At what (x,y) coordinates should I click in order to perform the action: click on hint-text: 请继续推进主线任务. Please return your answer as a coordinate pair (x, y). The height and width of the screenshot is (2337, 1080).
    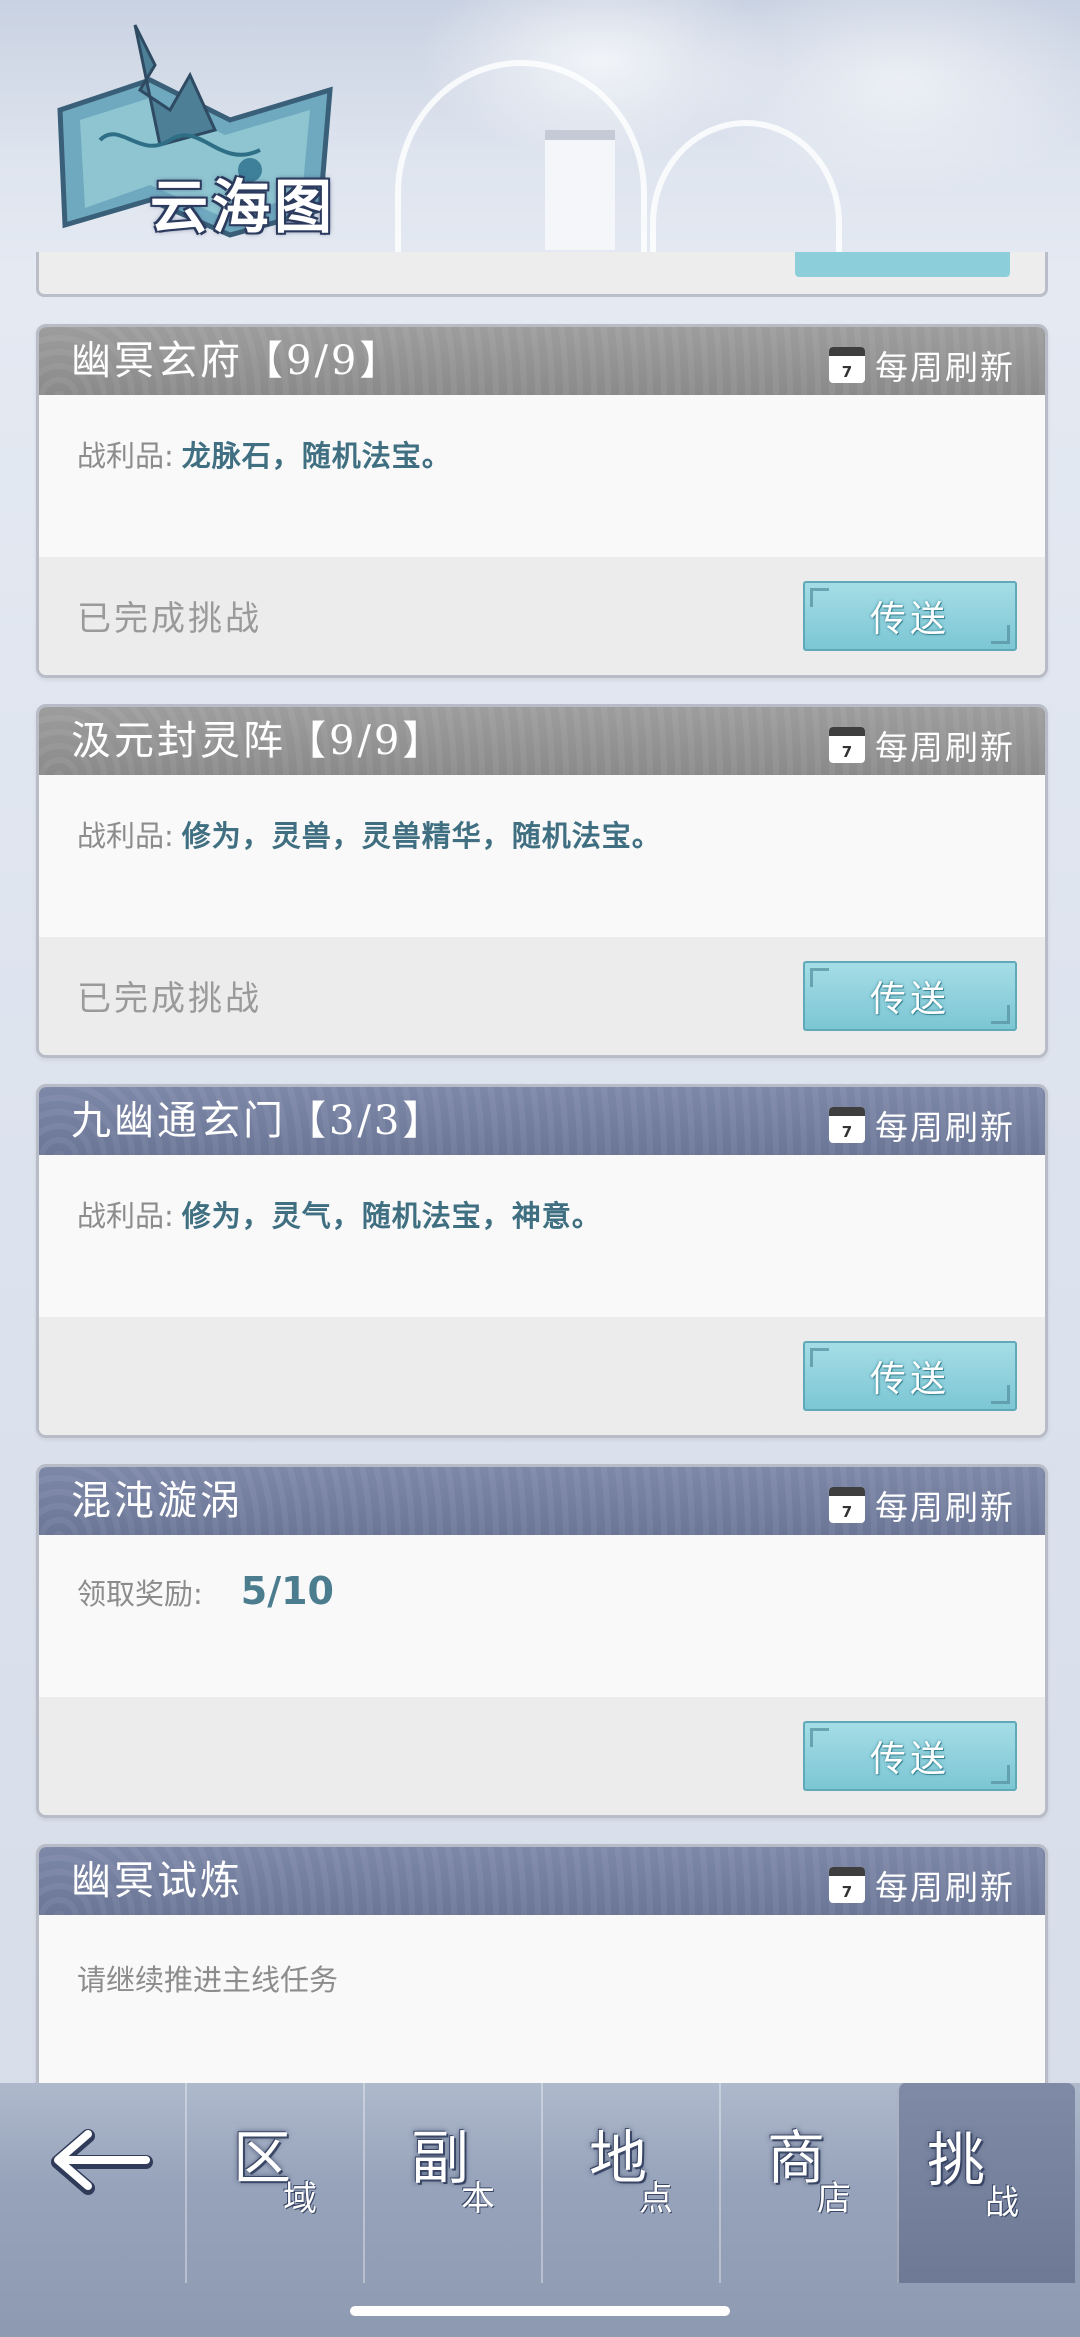
    Looking at the image, I should click on (208, 1980).